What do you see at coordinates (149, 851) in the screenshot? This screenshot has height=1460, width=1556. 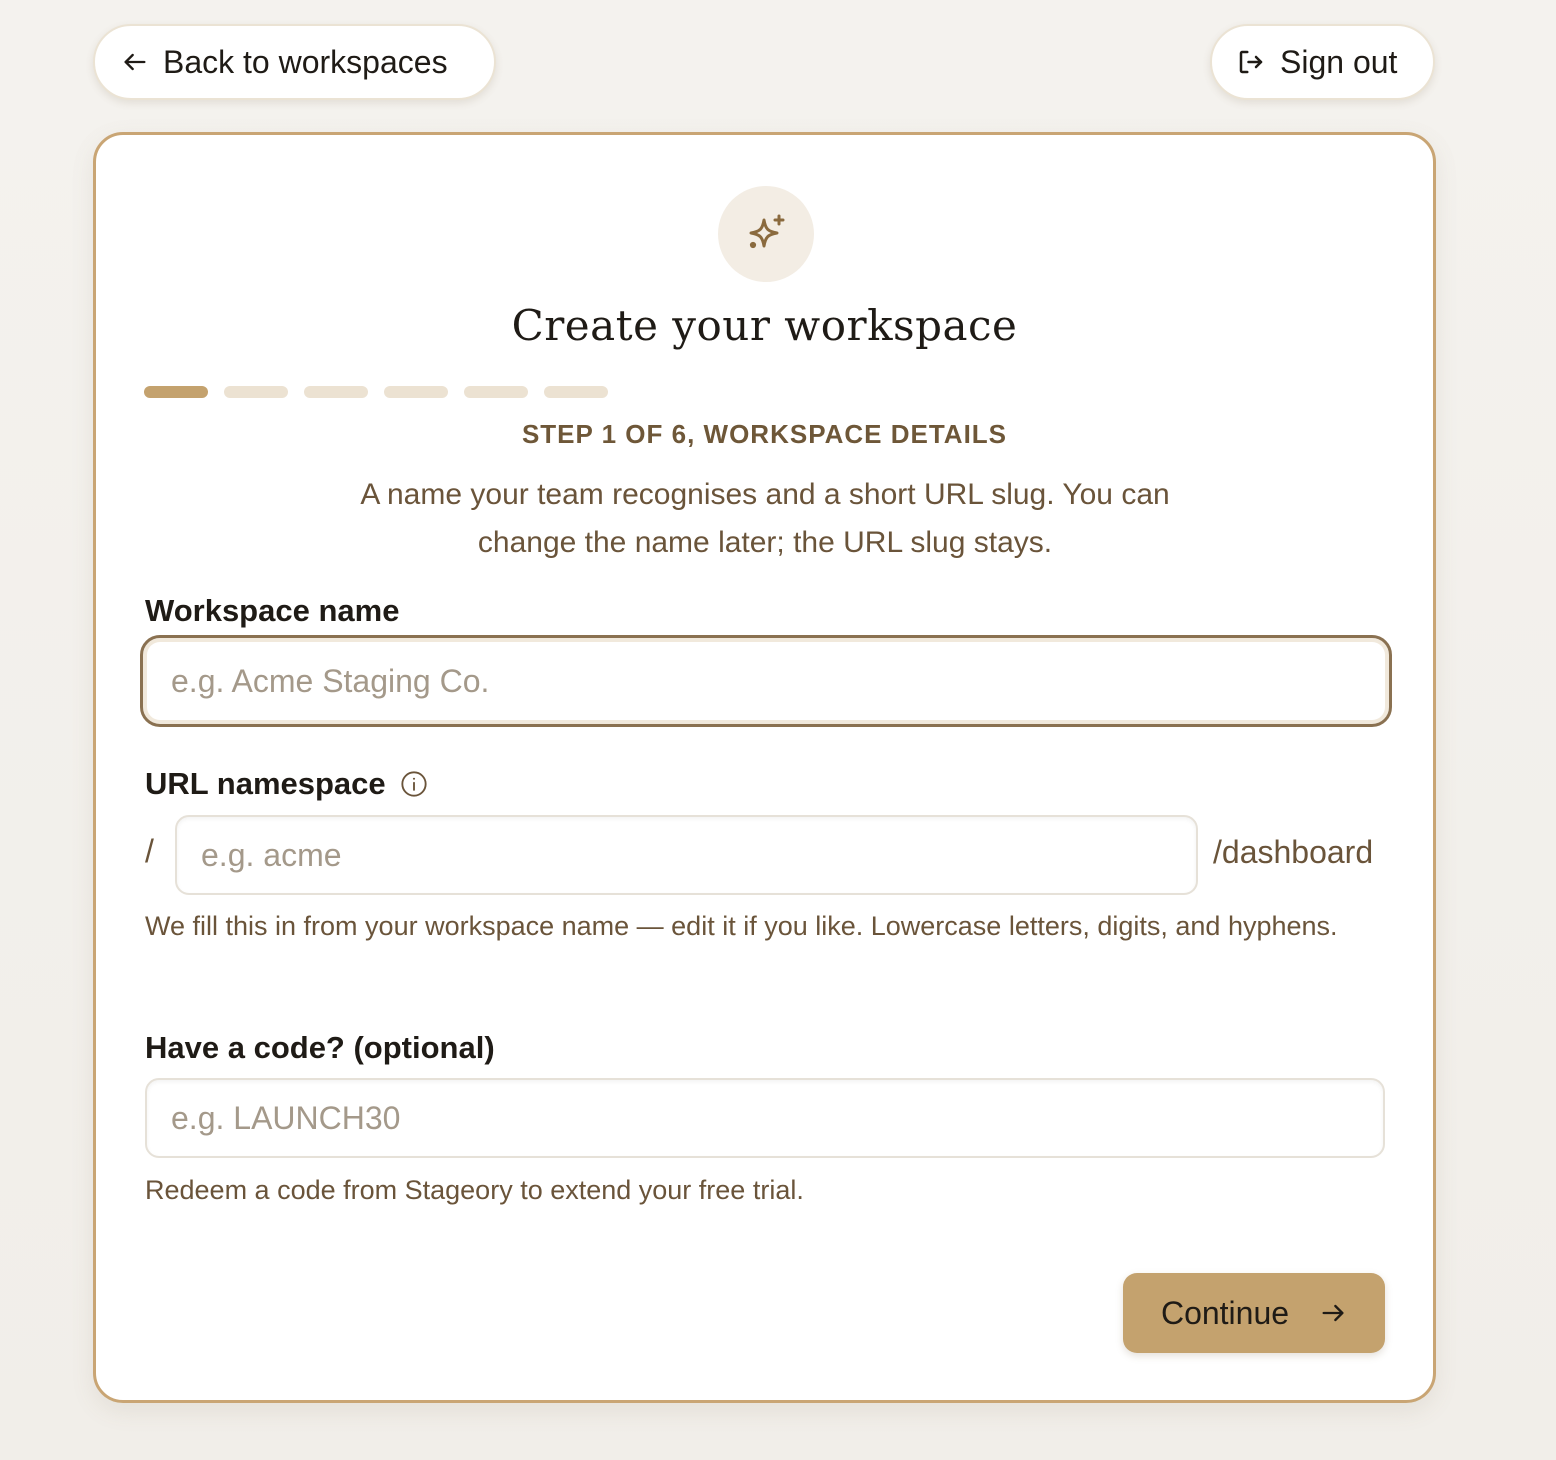 I see `url-prefix: /` at bounding box center [149, 851].